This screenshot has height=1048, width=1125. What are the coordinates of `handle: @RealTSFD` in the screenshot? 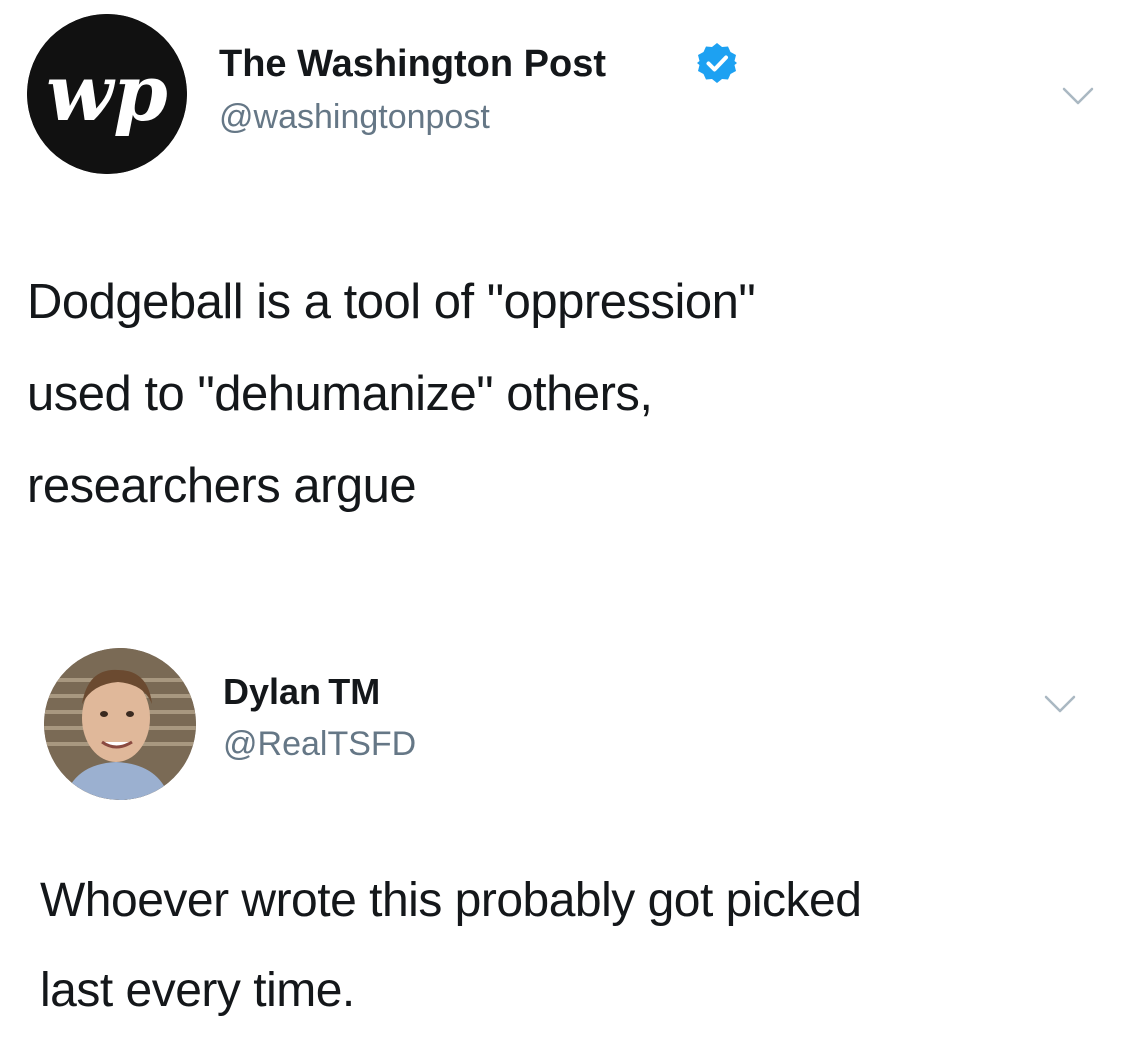 It's located at (319, 744).